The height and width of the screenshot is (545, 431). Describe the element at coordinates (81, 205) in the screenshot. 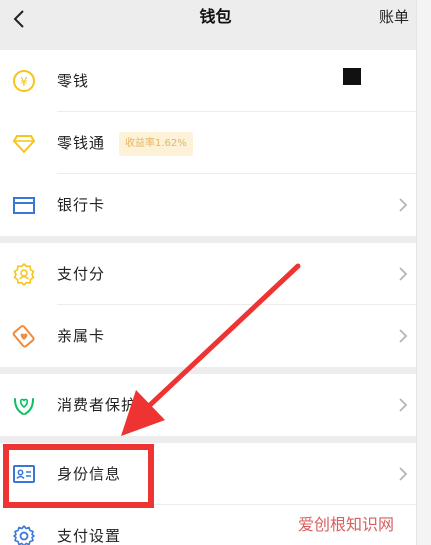

I see `row-bank-card-label: 银行卡` at that location.